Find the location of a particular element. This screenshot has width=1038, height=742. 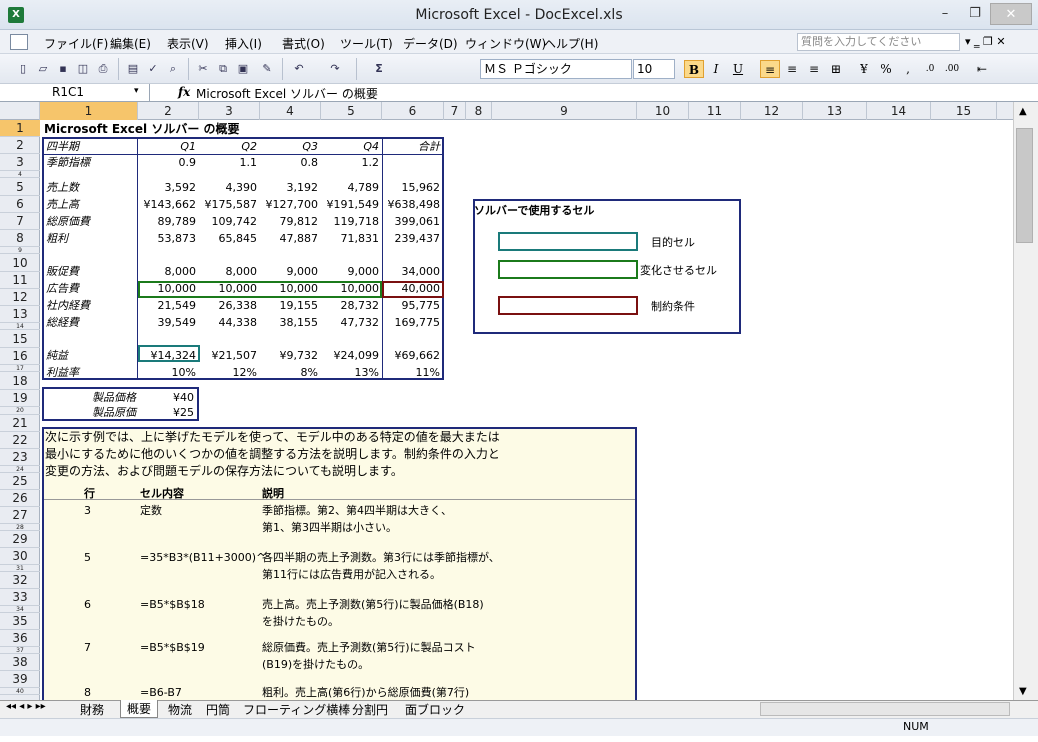

tab-floating-bar: フローティング横棒 is located at coordinates (296, 709).